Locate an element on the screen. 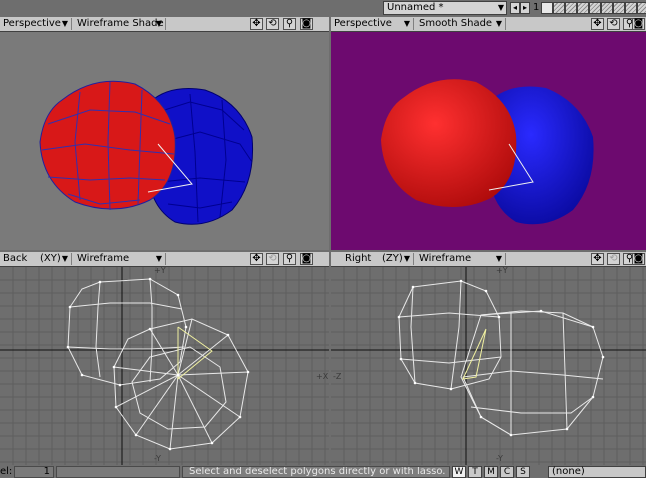 This screenshot has width=646, height=478. viewport-header: Right (ZY) ▼ Wireframe ▼ ✥ ⟲ ⚲ ◙ is located at coordinates (488, 259).